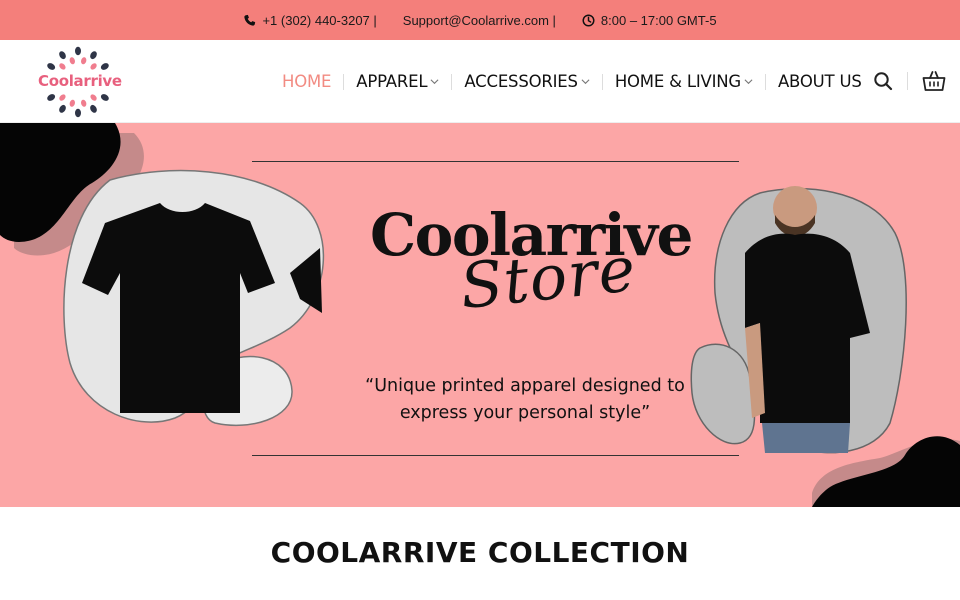 This screenshot has height=600, width=960. I want to click on hero-bottom-rule, so click(495, 455).